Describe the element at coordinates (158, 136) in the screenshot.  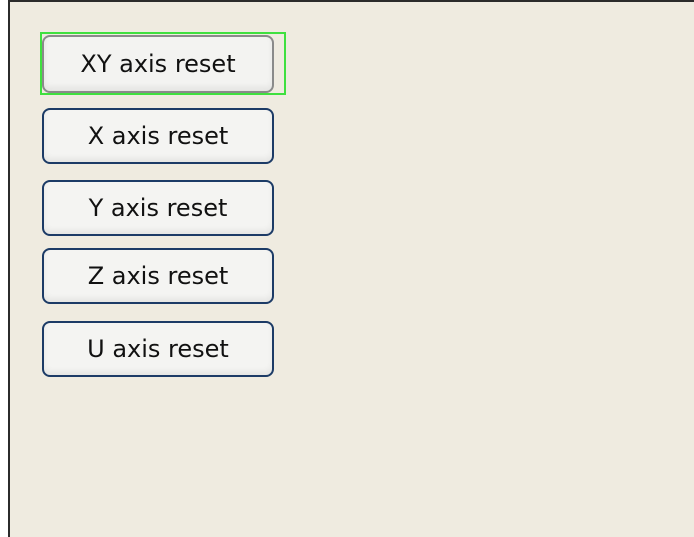
I see `x-axis-reset-button: X axis reset` at that location.